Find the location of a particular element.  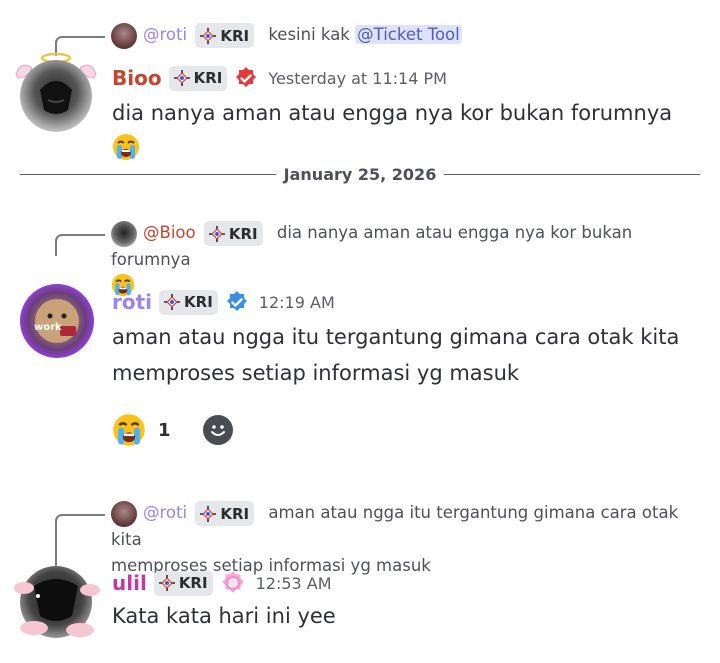

message-header: roti KRI 12:19 AM is located at coordinates (223, 302).